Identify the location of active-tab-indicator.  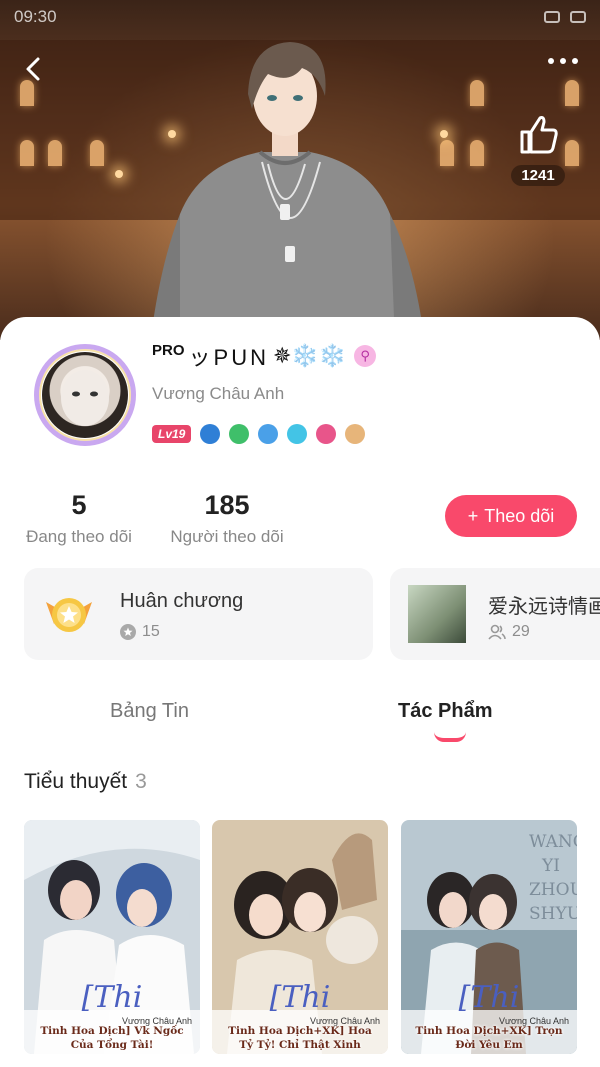
(450, 737).